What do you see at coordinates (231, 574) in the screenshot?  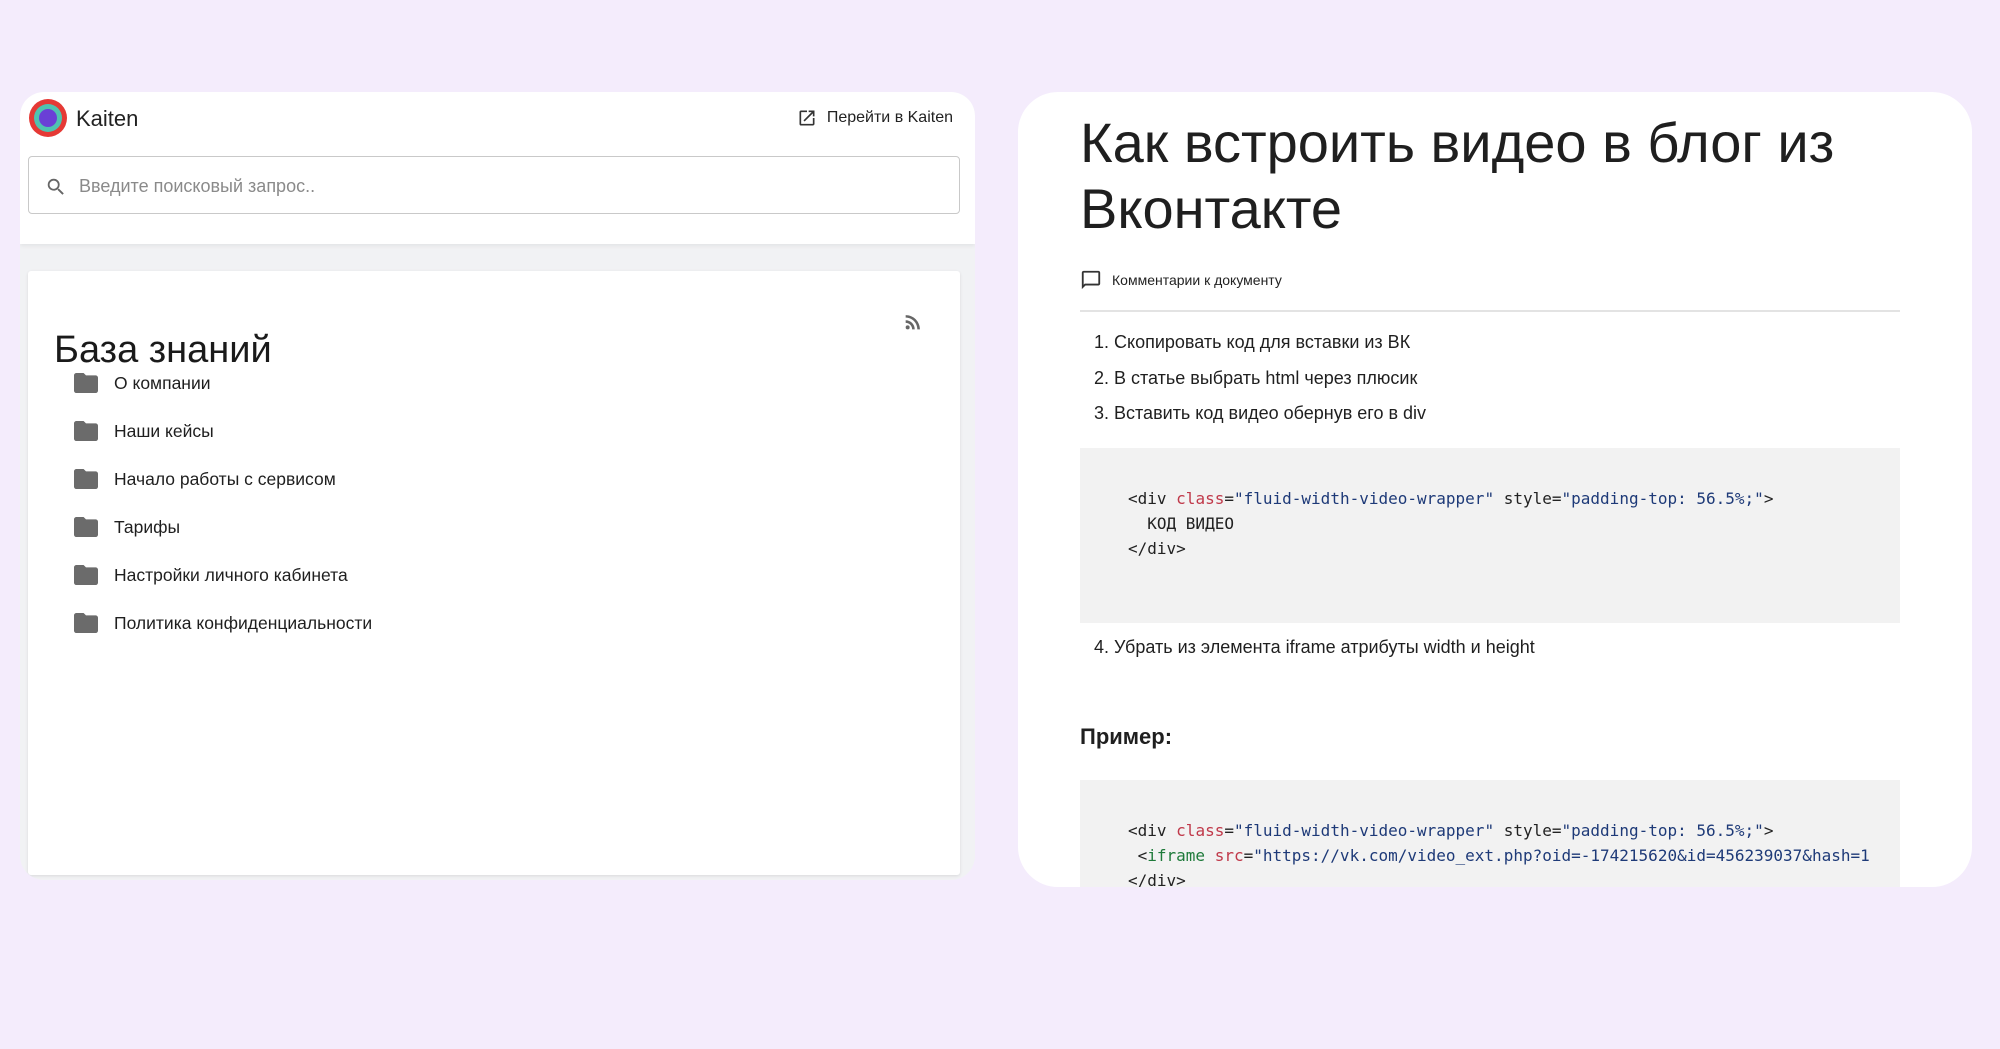 I see `kb-folder-label: Настройки личного кабинета` at bounding box center [231, 574].